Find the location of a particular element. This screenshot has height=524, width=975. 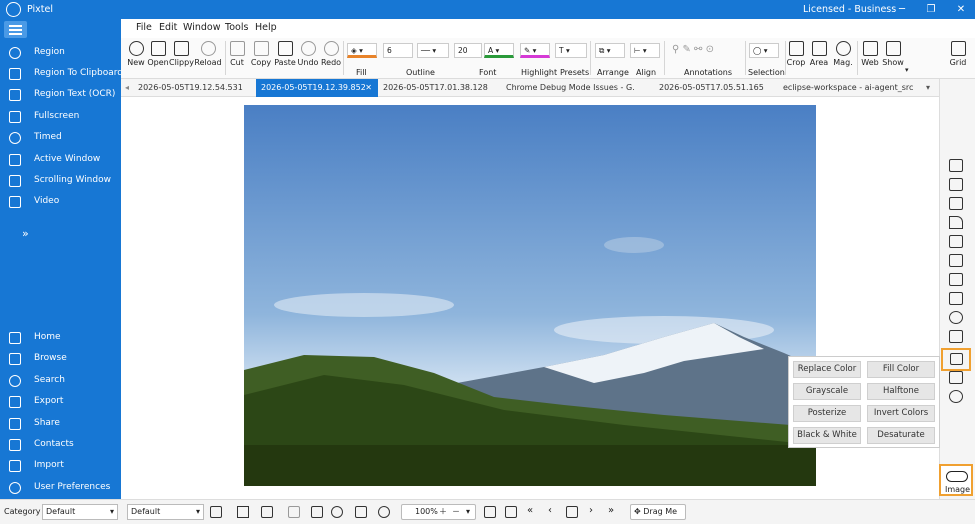

sidebar-item-region: Region is located at coordinates (60, 53).